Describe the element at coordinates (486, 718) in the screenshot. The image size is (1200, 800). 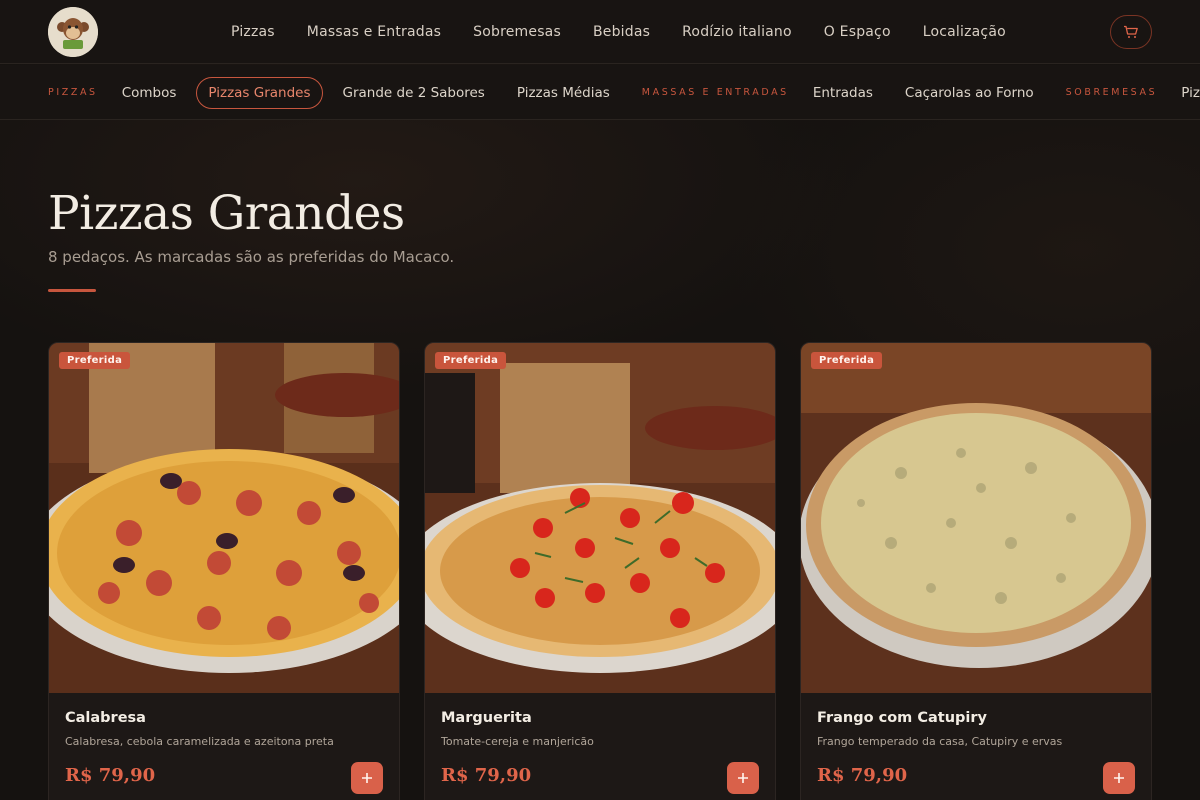
I see `product-name: Marguerita` at that location.